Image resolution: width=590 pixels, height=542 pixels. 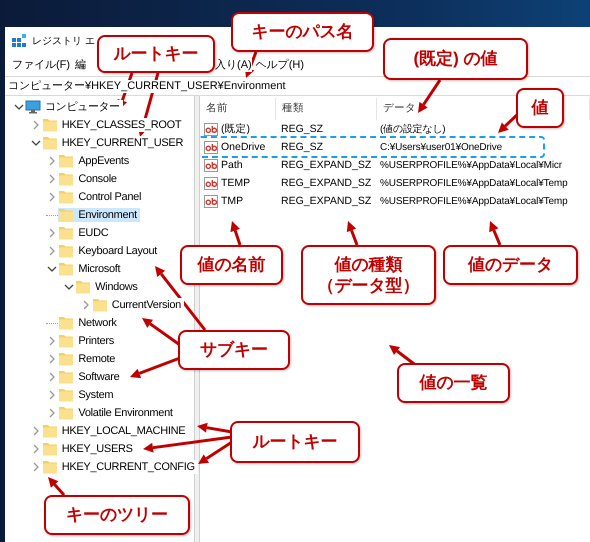 I want to click on callout-text: キーのパス名, so click(x=303, y=32).